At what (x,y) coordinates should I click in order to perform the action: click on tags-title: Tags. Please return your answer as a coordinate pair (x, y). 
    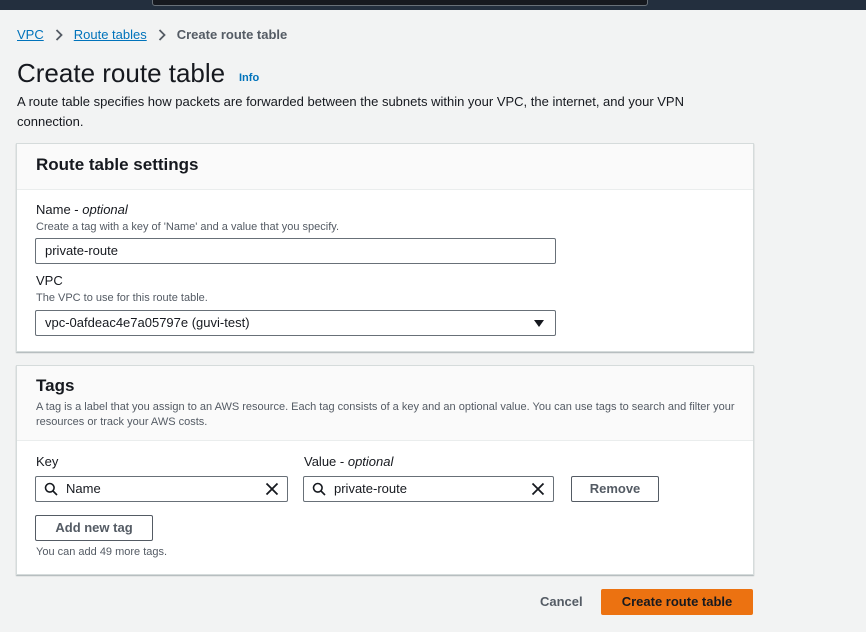
    Looking at the image, I should click on (55, 385).